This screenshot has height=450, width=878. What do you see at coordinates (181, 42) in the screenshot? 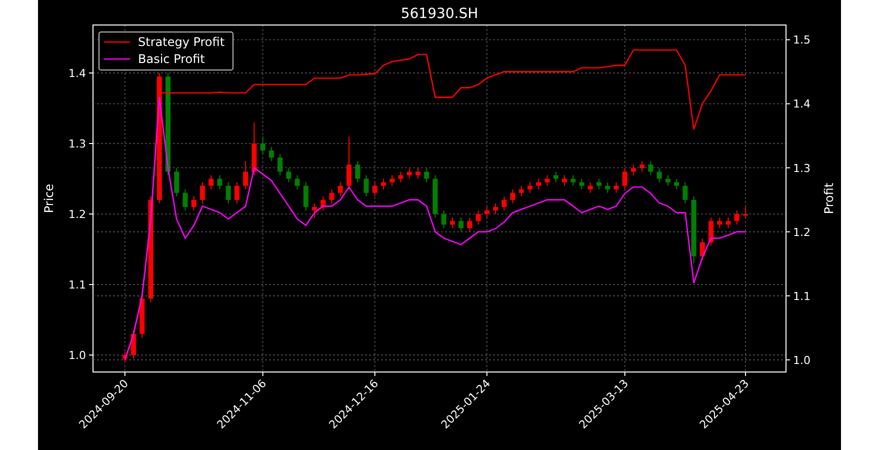
I see `legend-label: Strategy Profit` at bounding box center [181, 42].